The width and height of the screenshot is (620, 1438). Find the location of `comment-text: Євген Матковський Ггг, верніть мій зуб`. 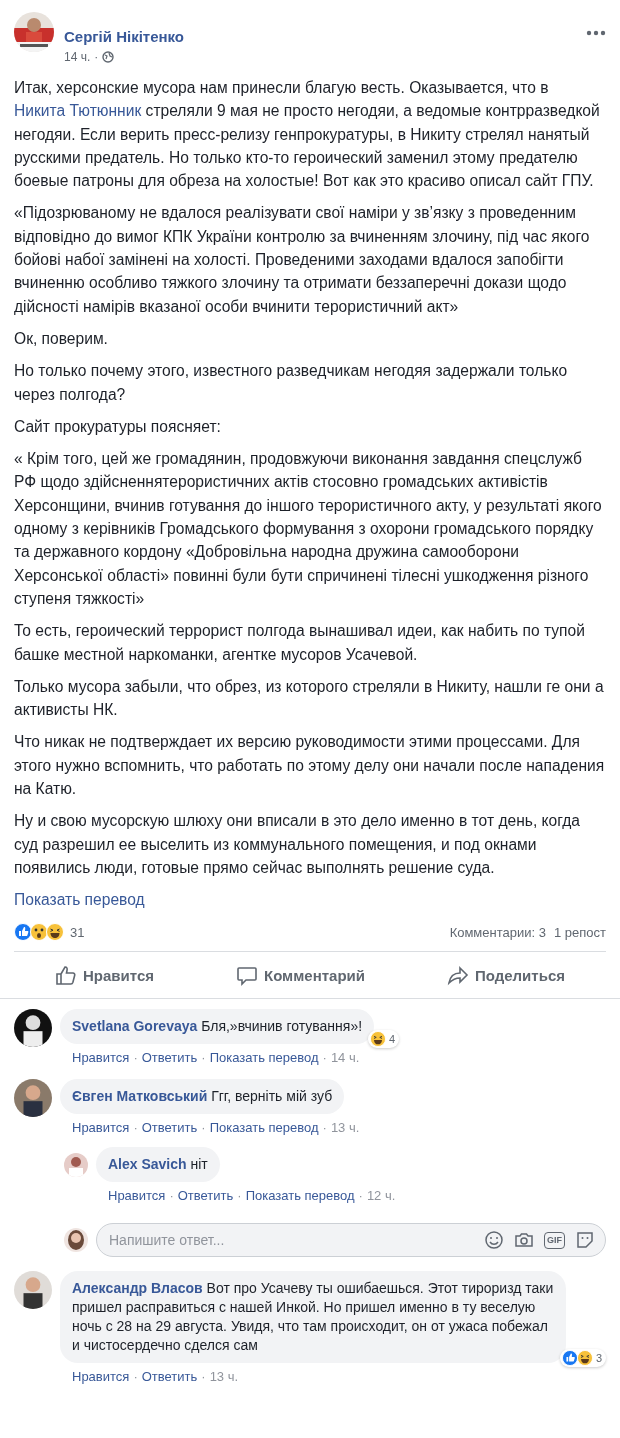

comment-text: Євген Матковський Ггг, верніть мій зуб is located at coordinates (202, 1097).